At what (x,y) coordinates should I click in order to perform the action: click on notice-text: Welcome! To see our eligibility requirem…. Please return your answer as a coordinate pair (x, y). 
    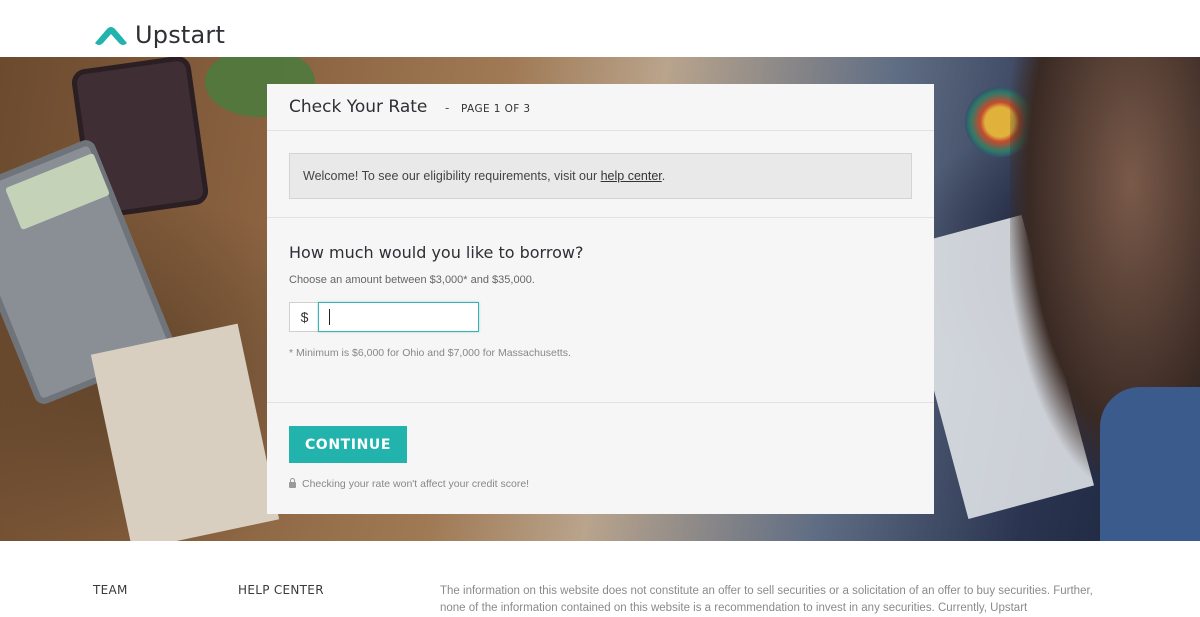
    Looking at the image, I should click on (450, 176).